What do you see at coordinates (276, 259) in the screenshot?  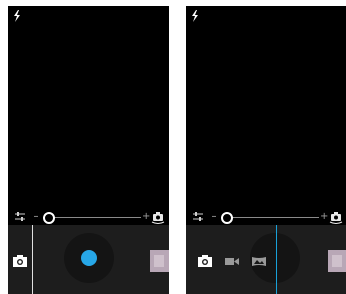 I see `mode-divider-active` at bounding box center [276, 259].